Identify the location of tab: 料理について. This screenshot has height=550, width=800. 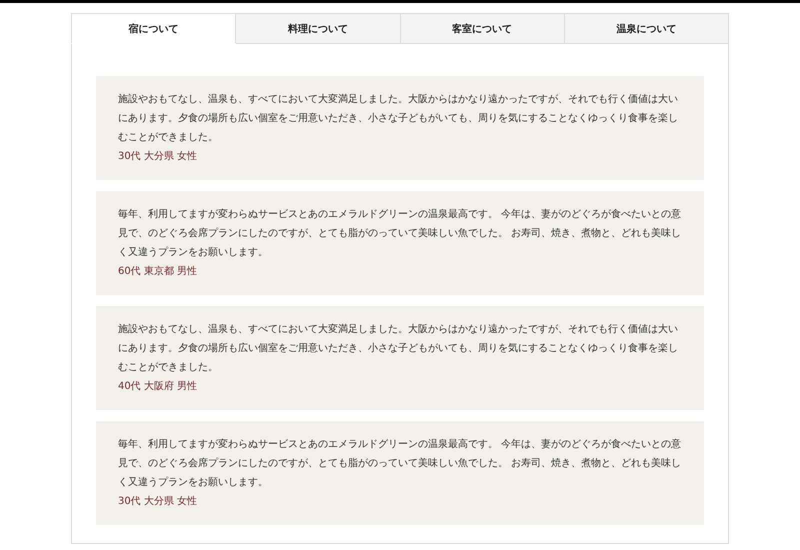
(318, 28).